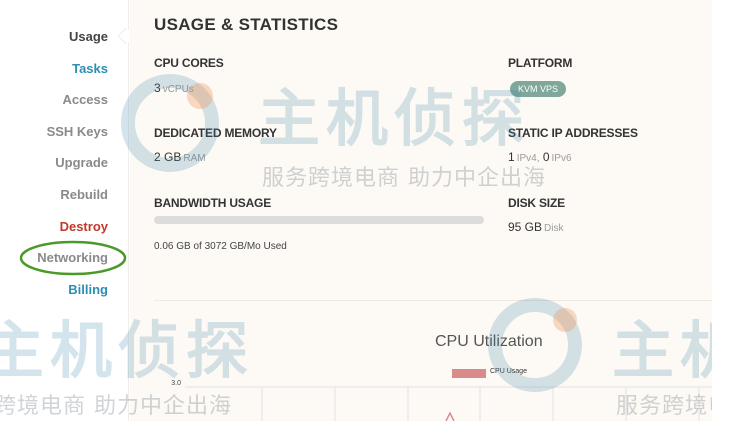 This screenshot has width=736, height=421. What do you see at coordinates (528, 158) in the screenshot?
I see `ipv4-unit: IPv4,` at bounding box center [528, 158].